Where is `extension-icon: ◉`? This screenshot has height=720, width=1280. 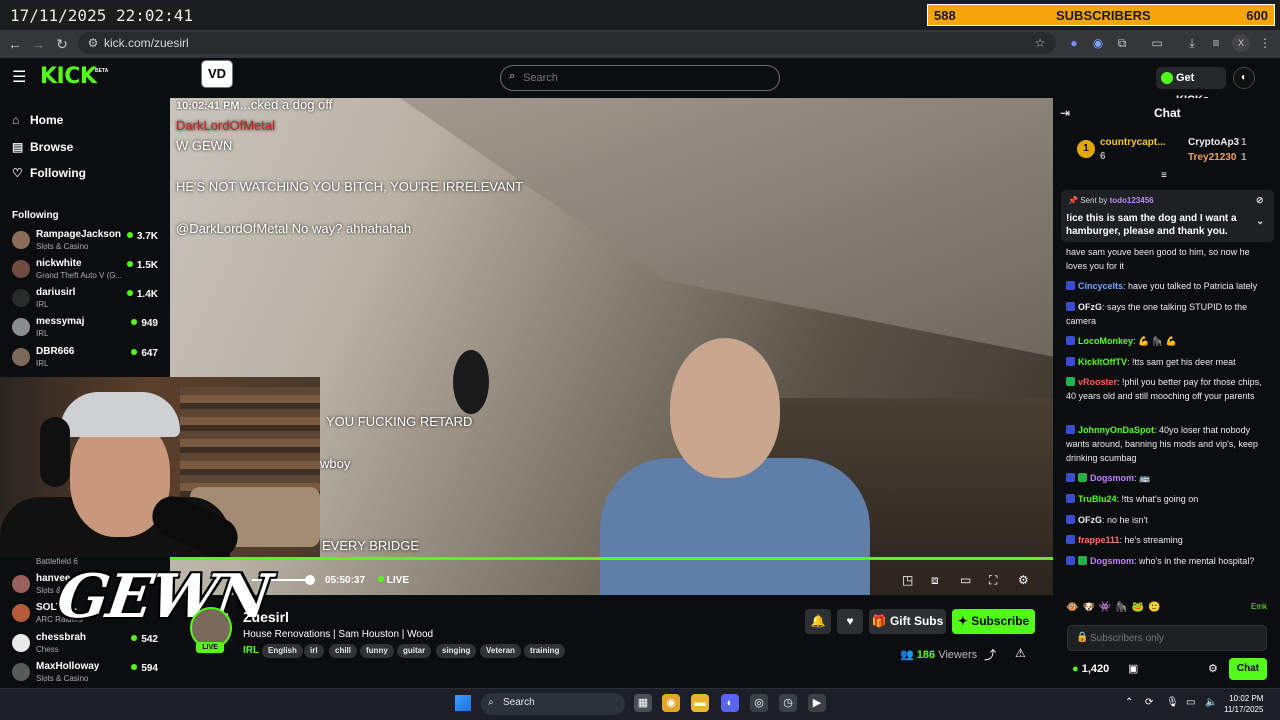 extension-icon: ◉ is located at coordinates (1098, 43).